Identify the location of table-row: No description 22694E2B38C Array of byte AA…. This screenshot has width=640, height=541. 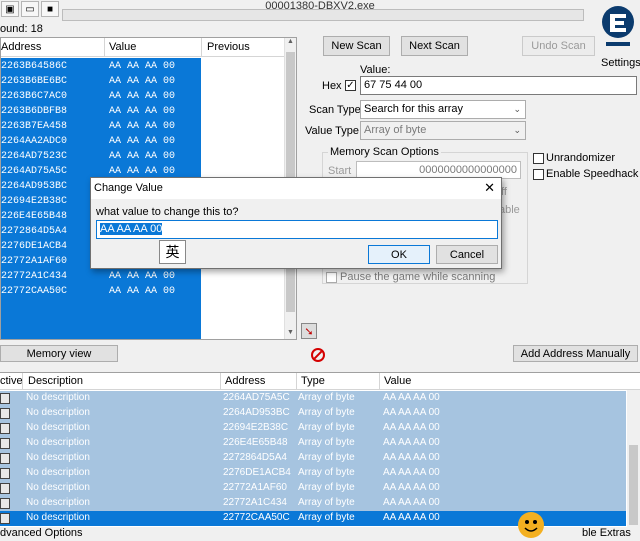
(313, 428).